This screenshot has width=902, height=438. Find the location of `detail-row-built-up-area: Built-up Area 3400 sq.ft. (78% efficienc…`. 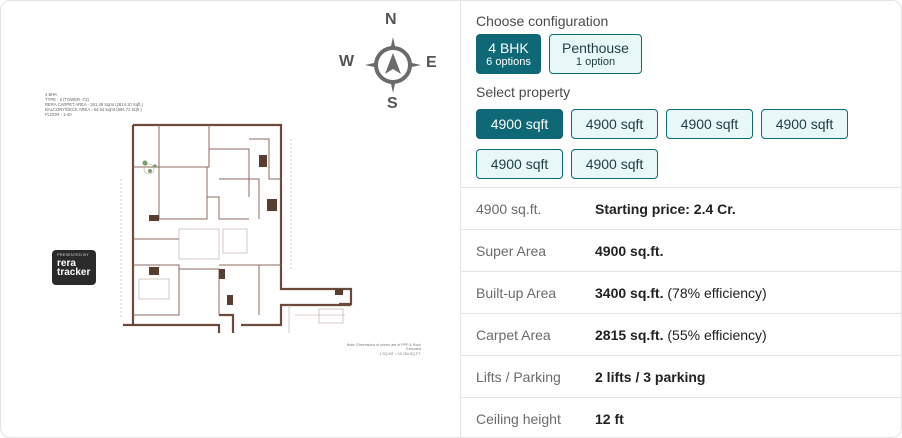

detail-row-built-up-area: Built-up Area 3400 sq.ft. (78% efficienc… is located at coordinates (681, 292).